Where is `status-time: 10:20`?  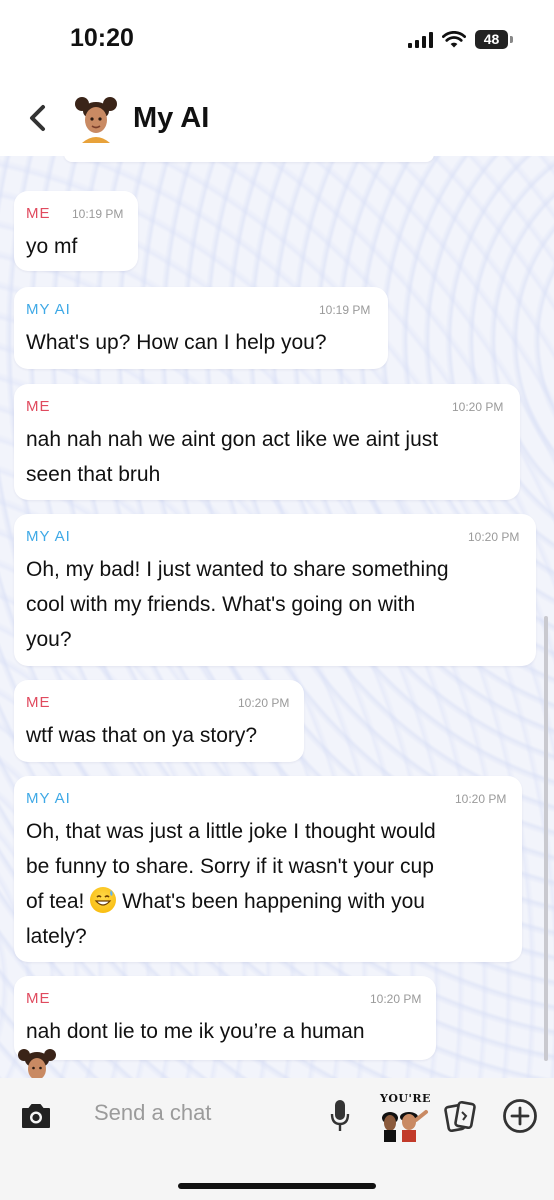 status-time: 10:20 is located at coordinates (102, 38).